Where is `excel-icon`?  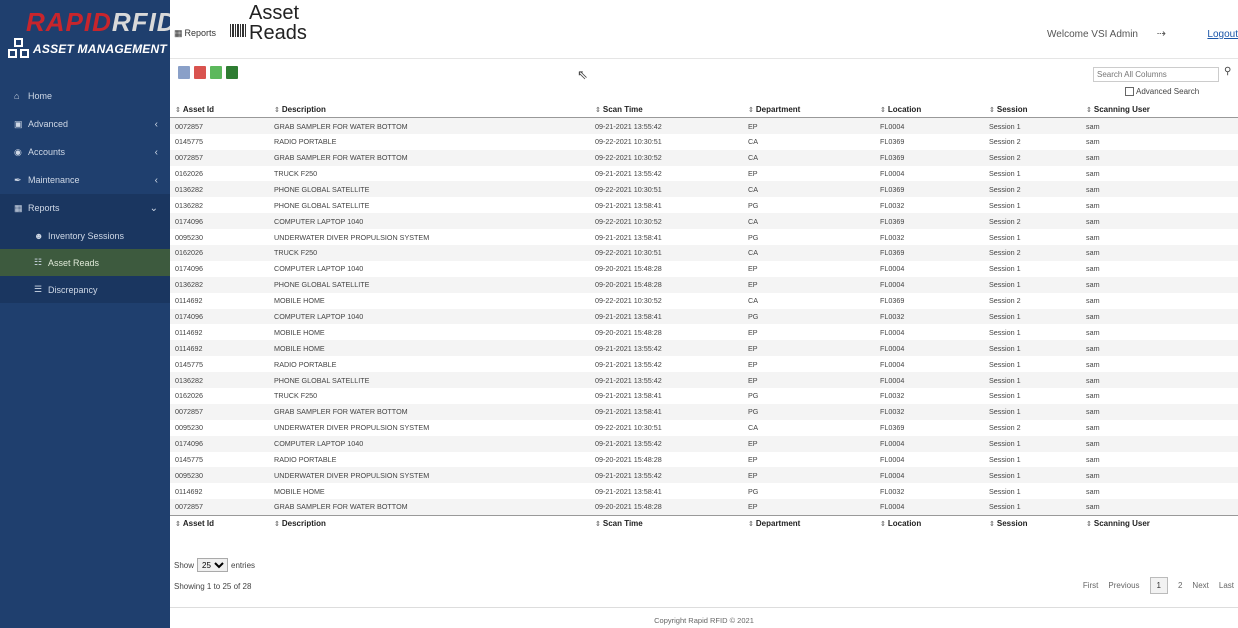 excel-icon is located at coordinates (232, 72).